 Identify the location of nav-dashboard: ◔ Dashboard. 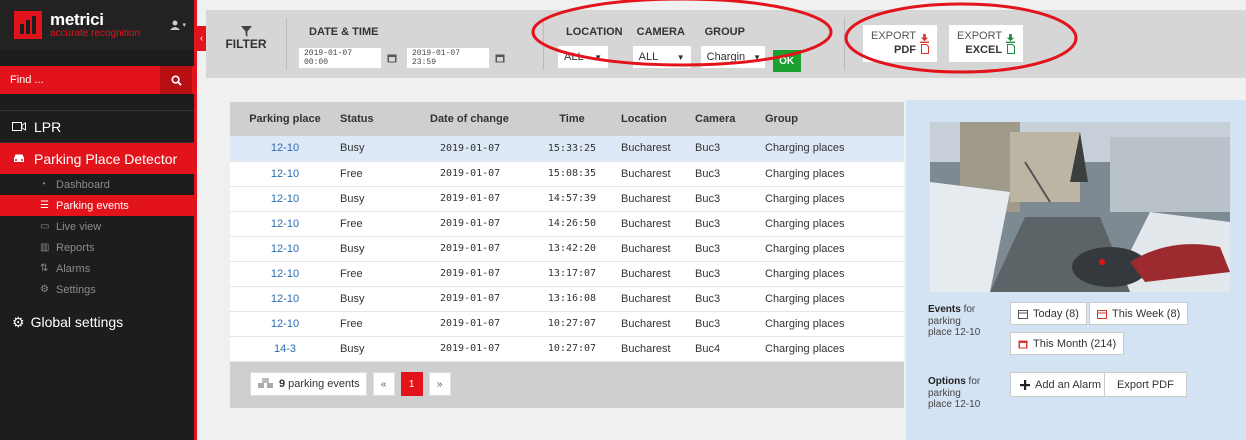
(97, 184).